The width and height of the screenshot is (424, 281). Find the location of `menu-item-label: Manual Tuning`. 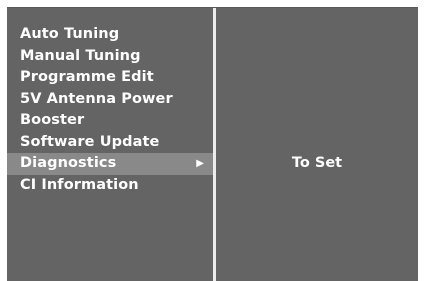

menu-item-label: Manual Tuning is located at coordinates (80, 55).